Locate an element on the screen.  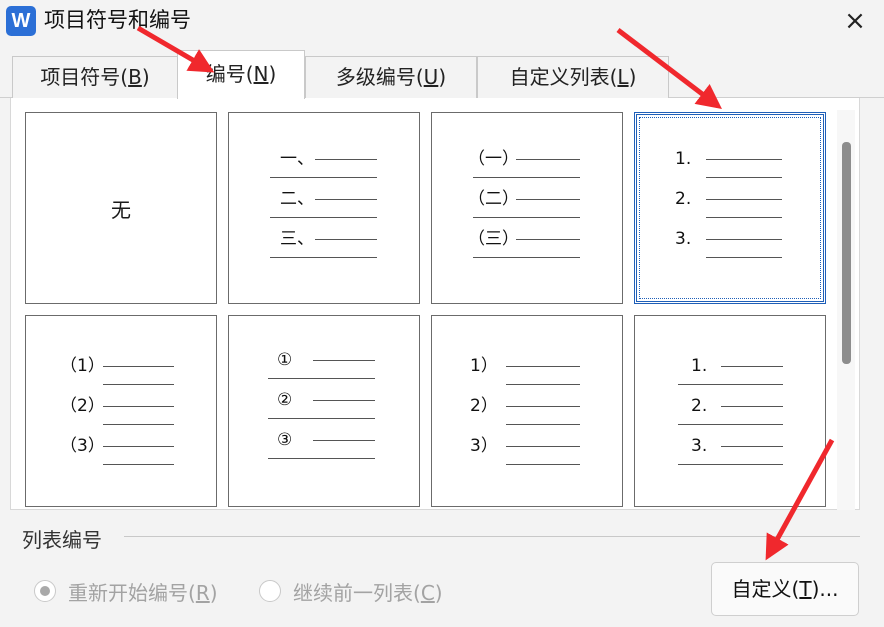
numbering-style-decimal-paren: （1） （2） （3） is located at coordinates (121, 411).